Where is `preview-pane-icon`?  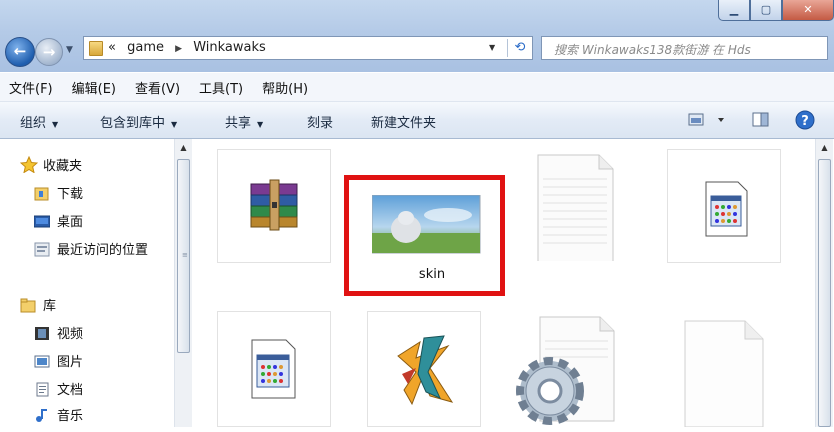 preview-pane-icon is located at coordinates (761, 120).